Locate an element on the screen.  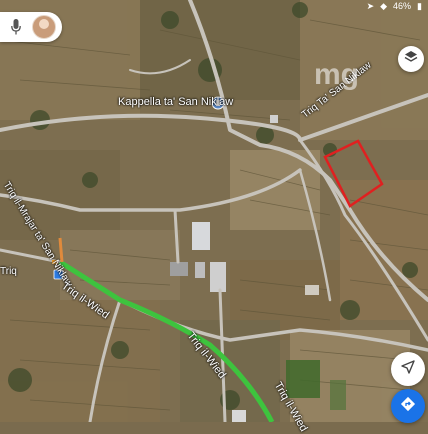
status-bar: ➤ ◆ 46% ▮ is located at coordinates (394, 6).